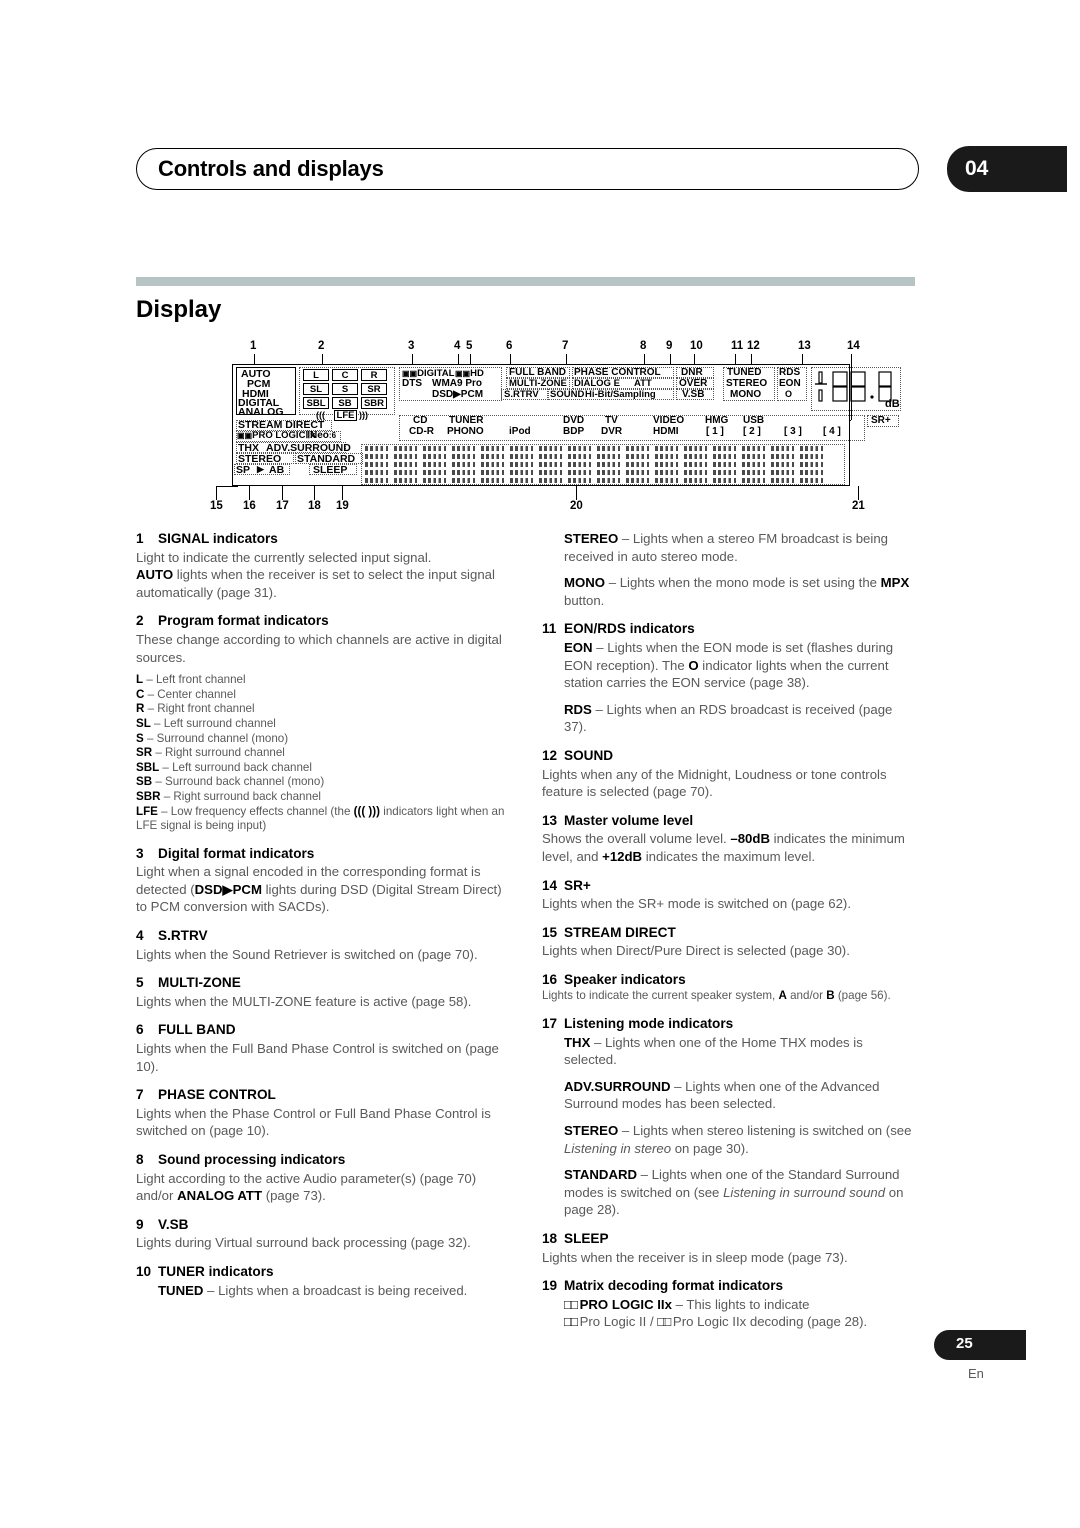  I want to click on indicator-sp: SP, so click(243, 470).